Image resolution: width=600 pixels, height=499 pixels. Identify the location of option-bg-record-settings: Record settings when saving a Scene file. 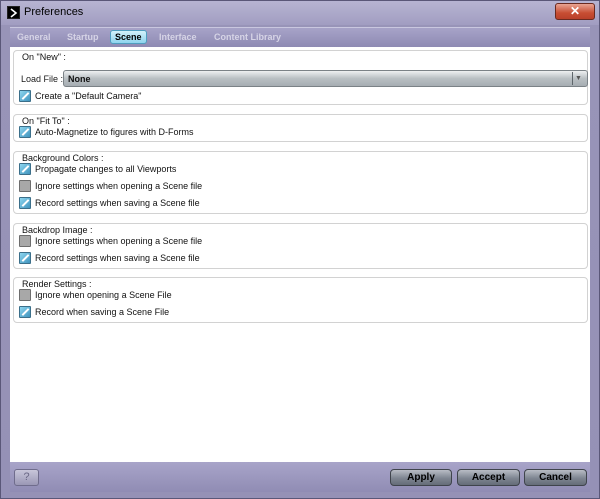
(109, 203).